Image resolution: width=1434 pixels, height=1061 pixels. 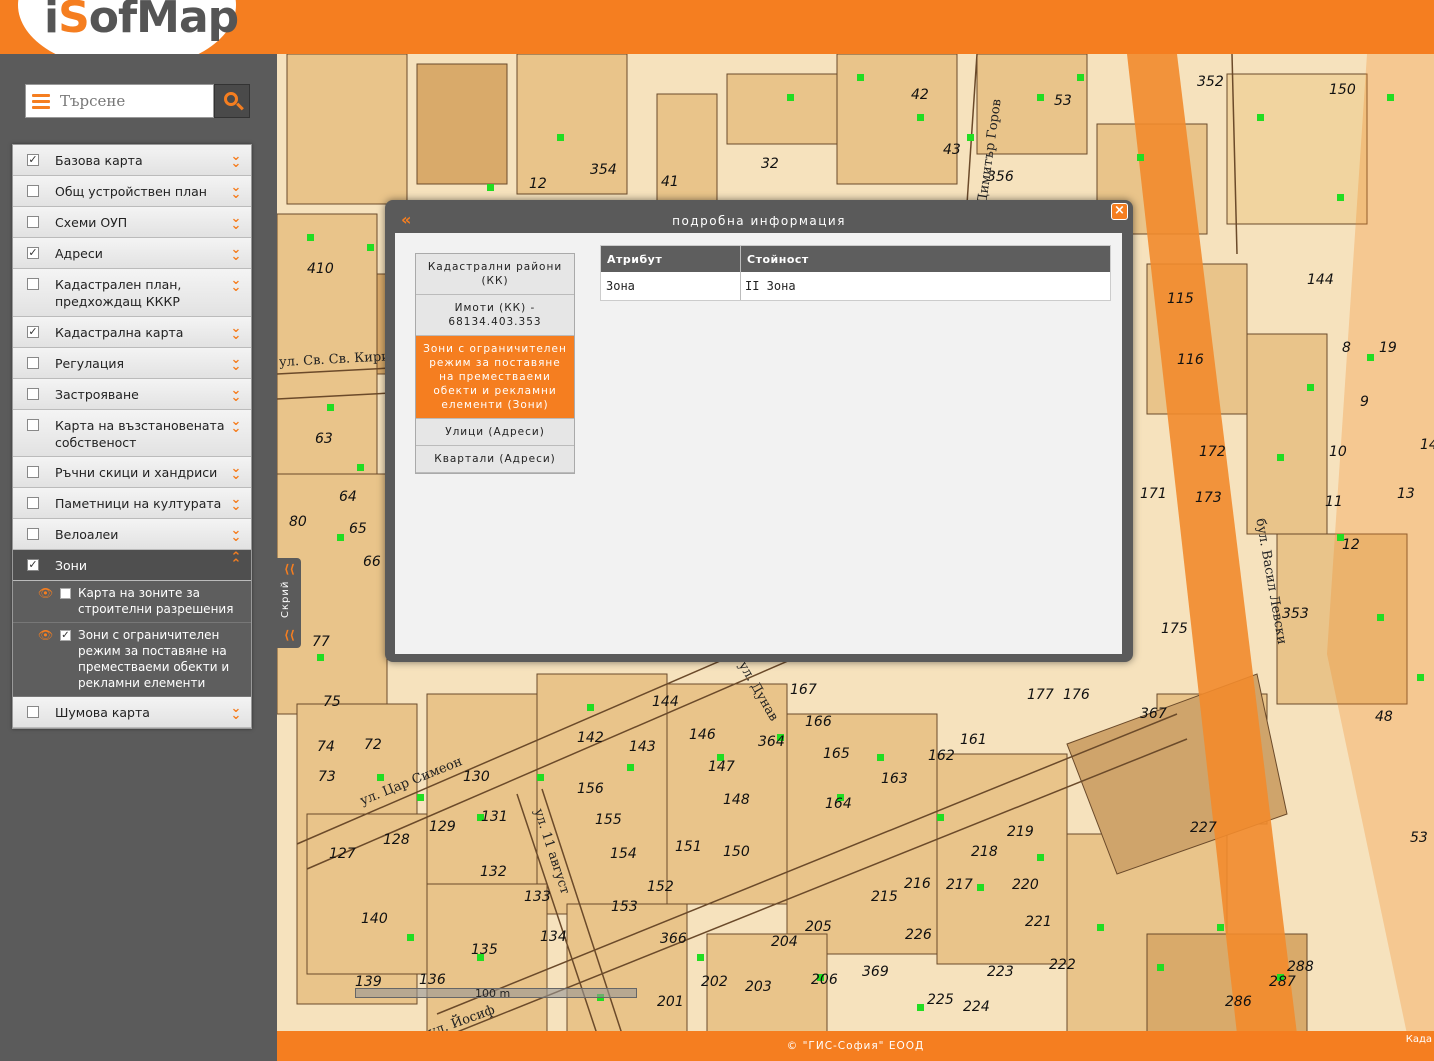 What do you see at coordinates (1364, 402) in the screenshot?
I see `parcel-number: 9` at bounding box center [1364, 402].